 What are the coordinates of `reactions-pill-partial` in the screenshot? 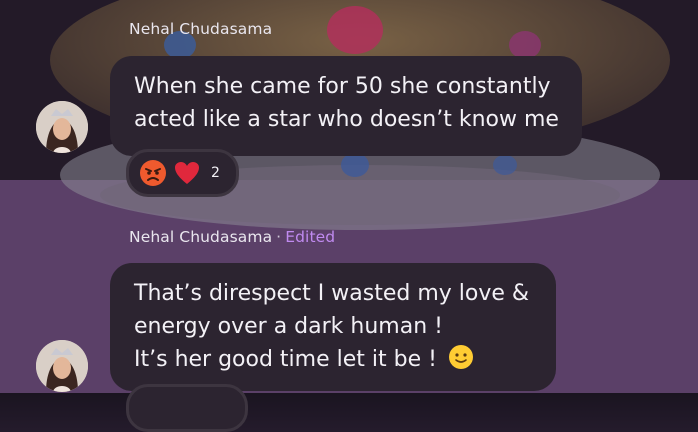 It's located at (187, 408).